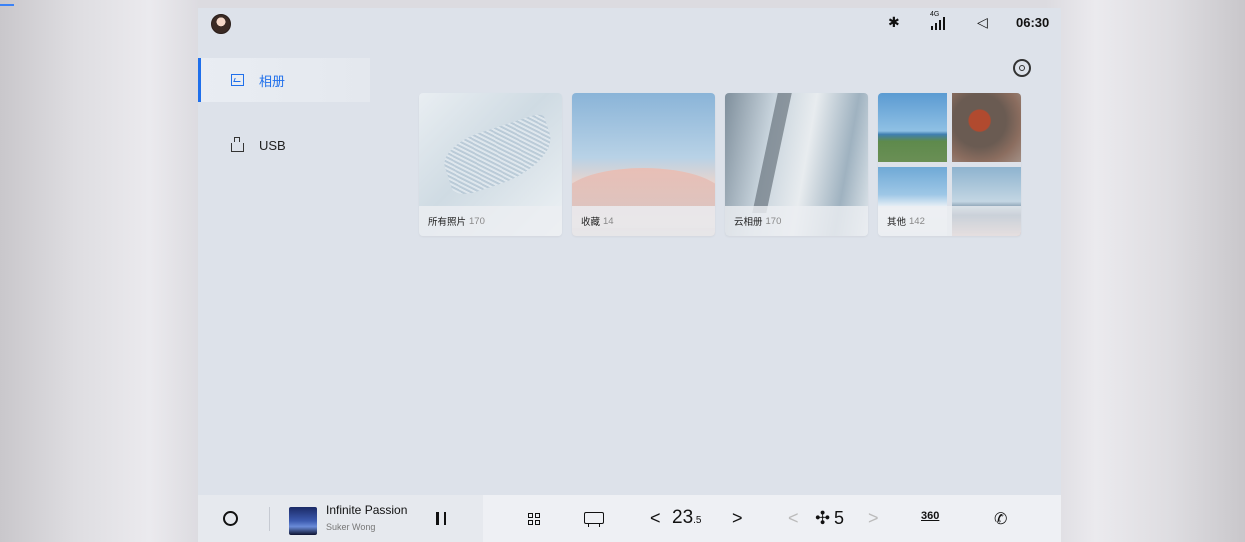  I want to click on temperature-display: 23.5, so click(686, 518).